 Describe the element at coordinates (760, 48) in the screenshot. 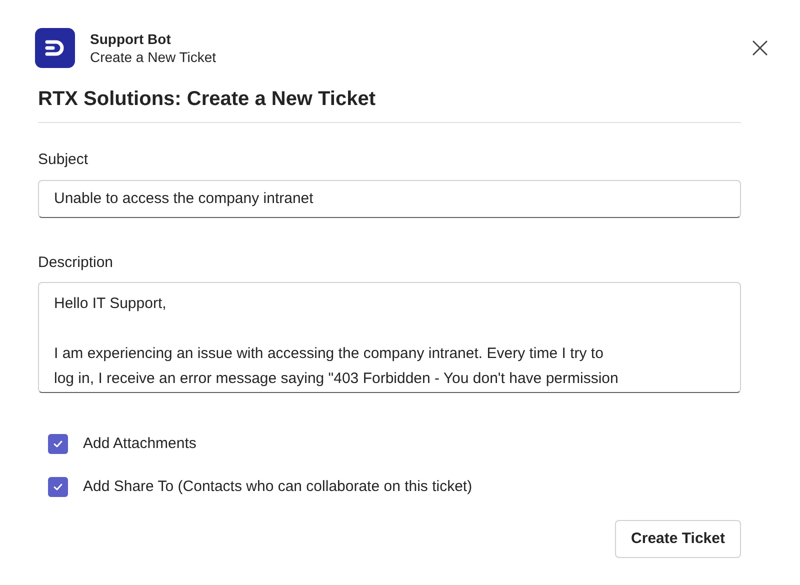

I see `close-icon` at that location.